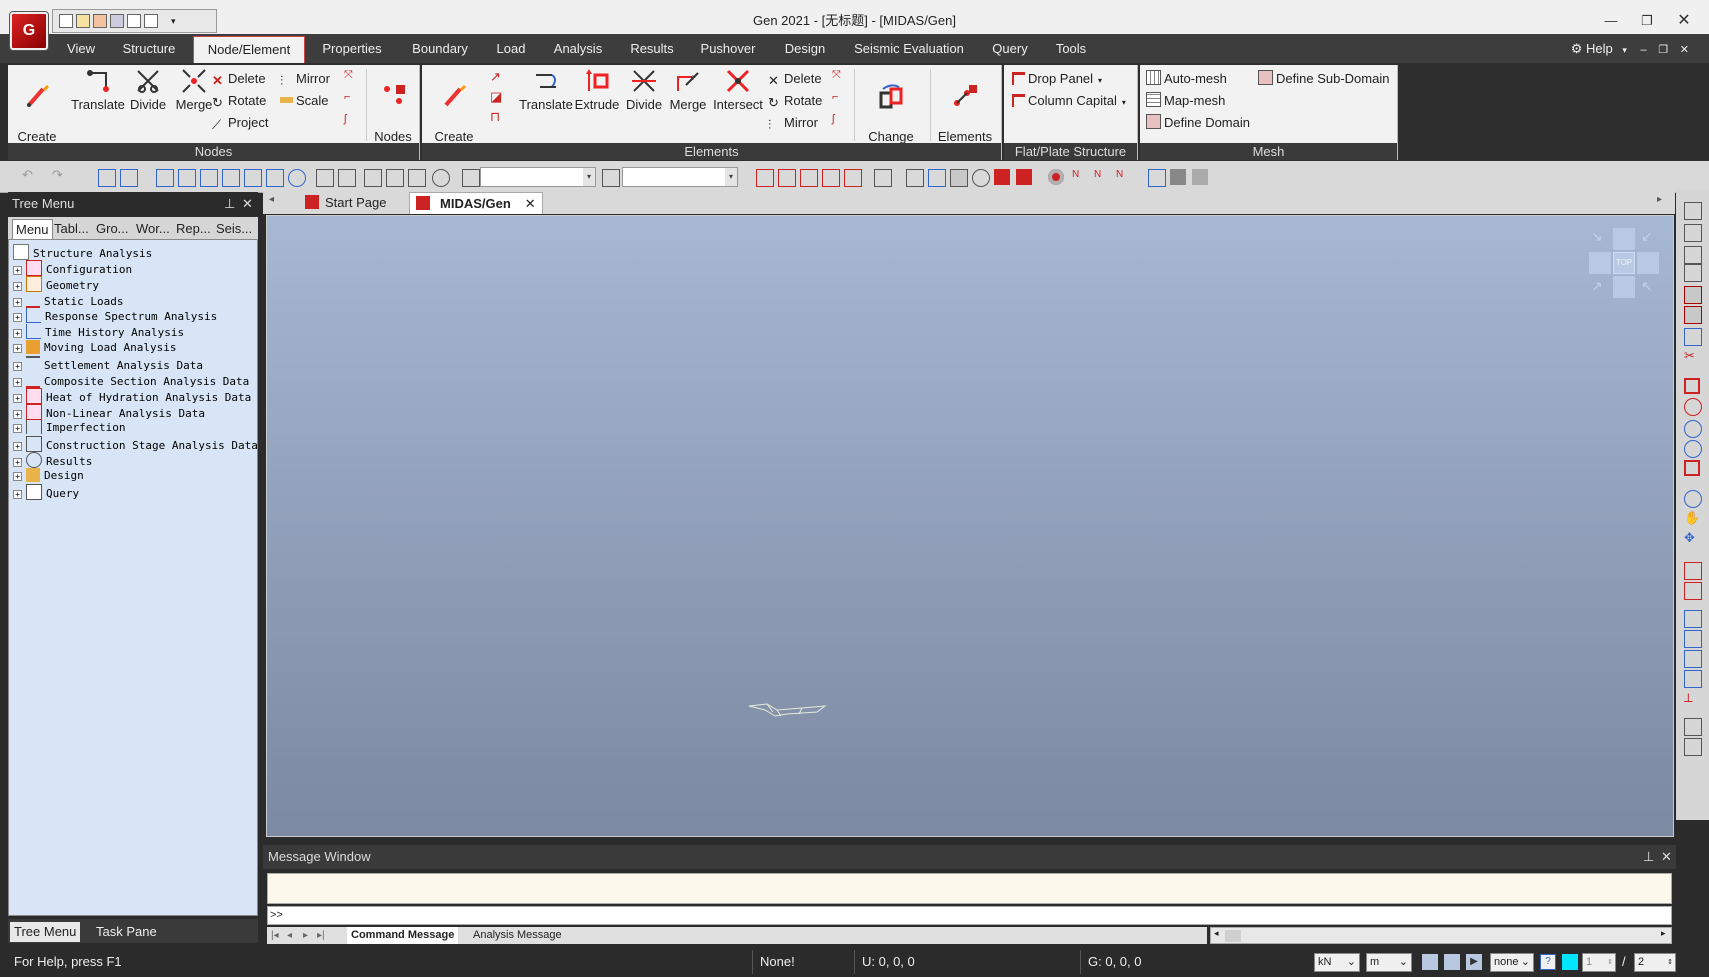 The image size is (1709, 977). Describe the element at coordinates (134, 21) in the screenshot. I see `print-icon` at that location.